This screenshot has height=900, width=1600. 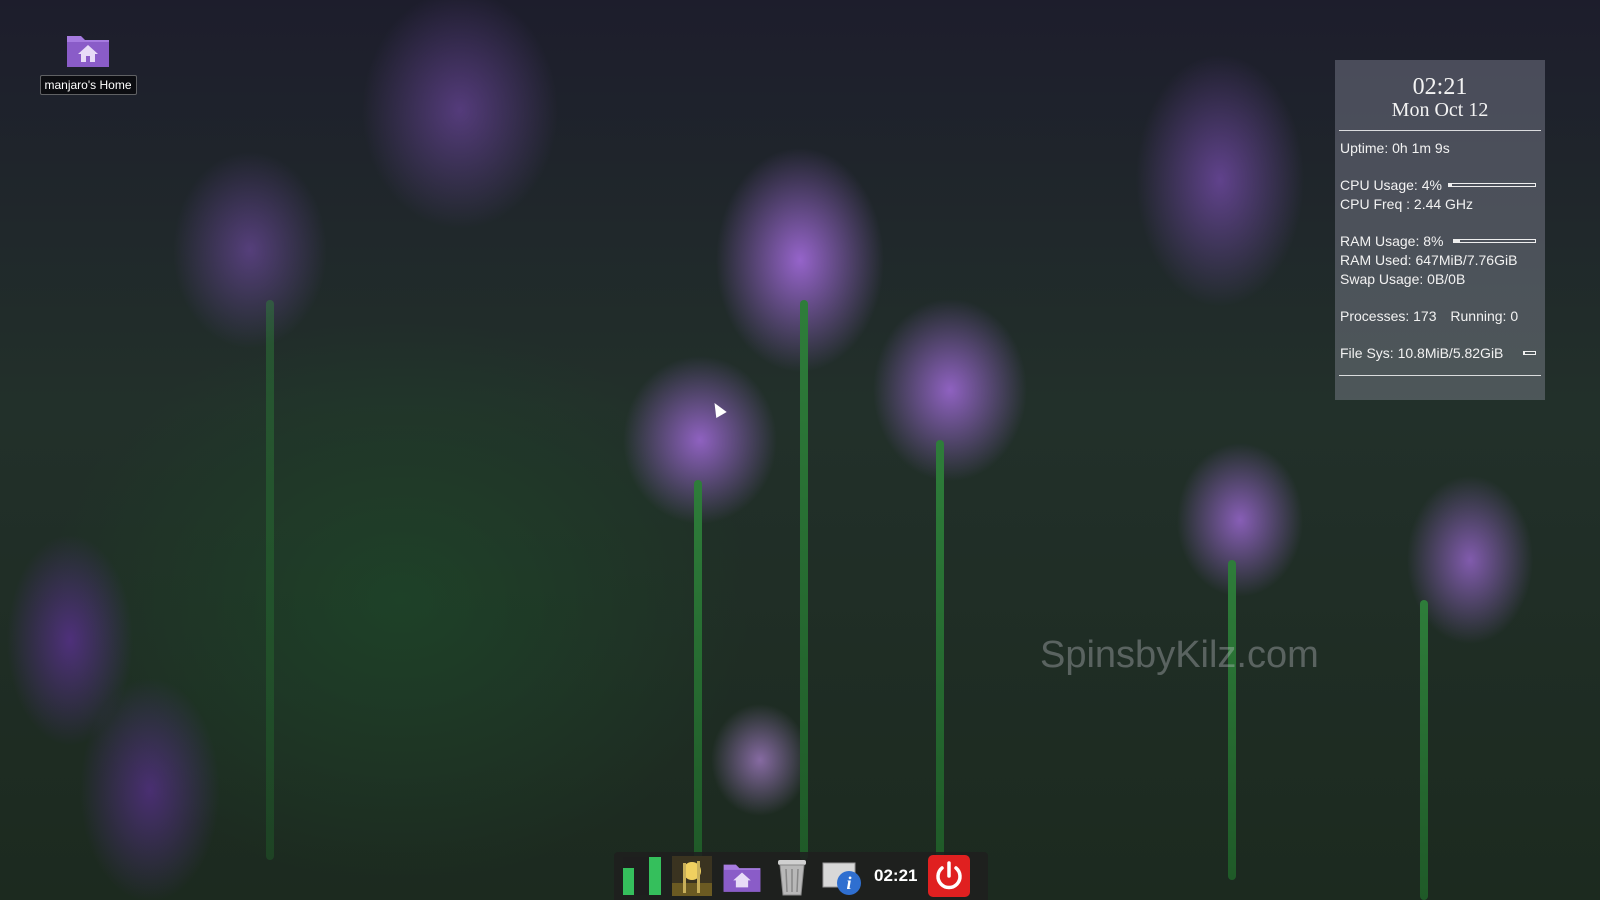 What do you see at coordinates (88, 85) in the screenshot?
I see `desktop-icon-label: manjaro's Home` at bounding box center [88, 85].